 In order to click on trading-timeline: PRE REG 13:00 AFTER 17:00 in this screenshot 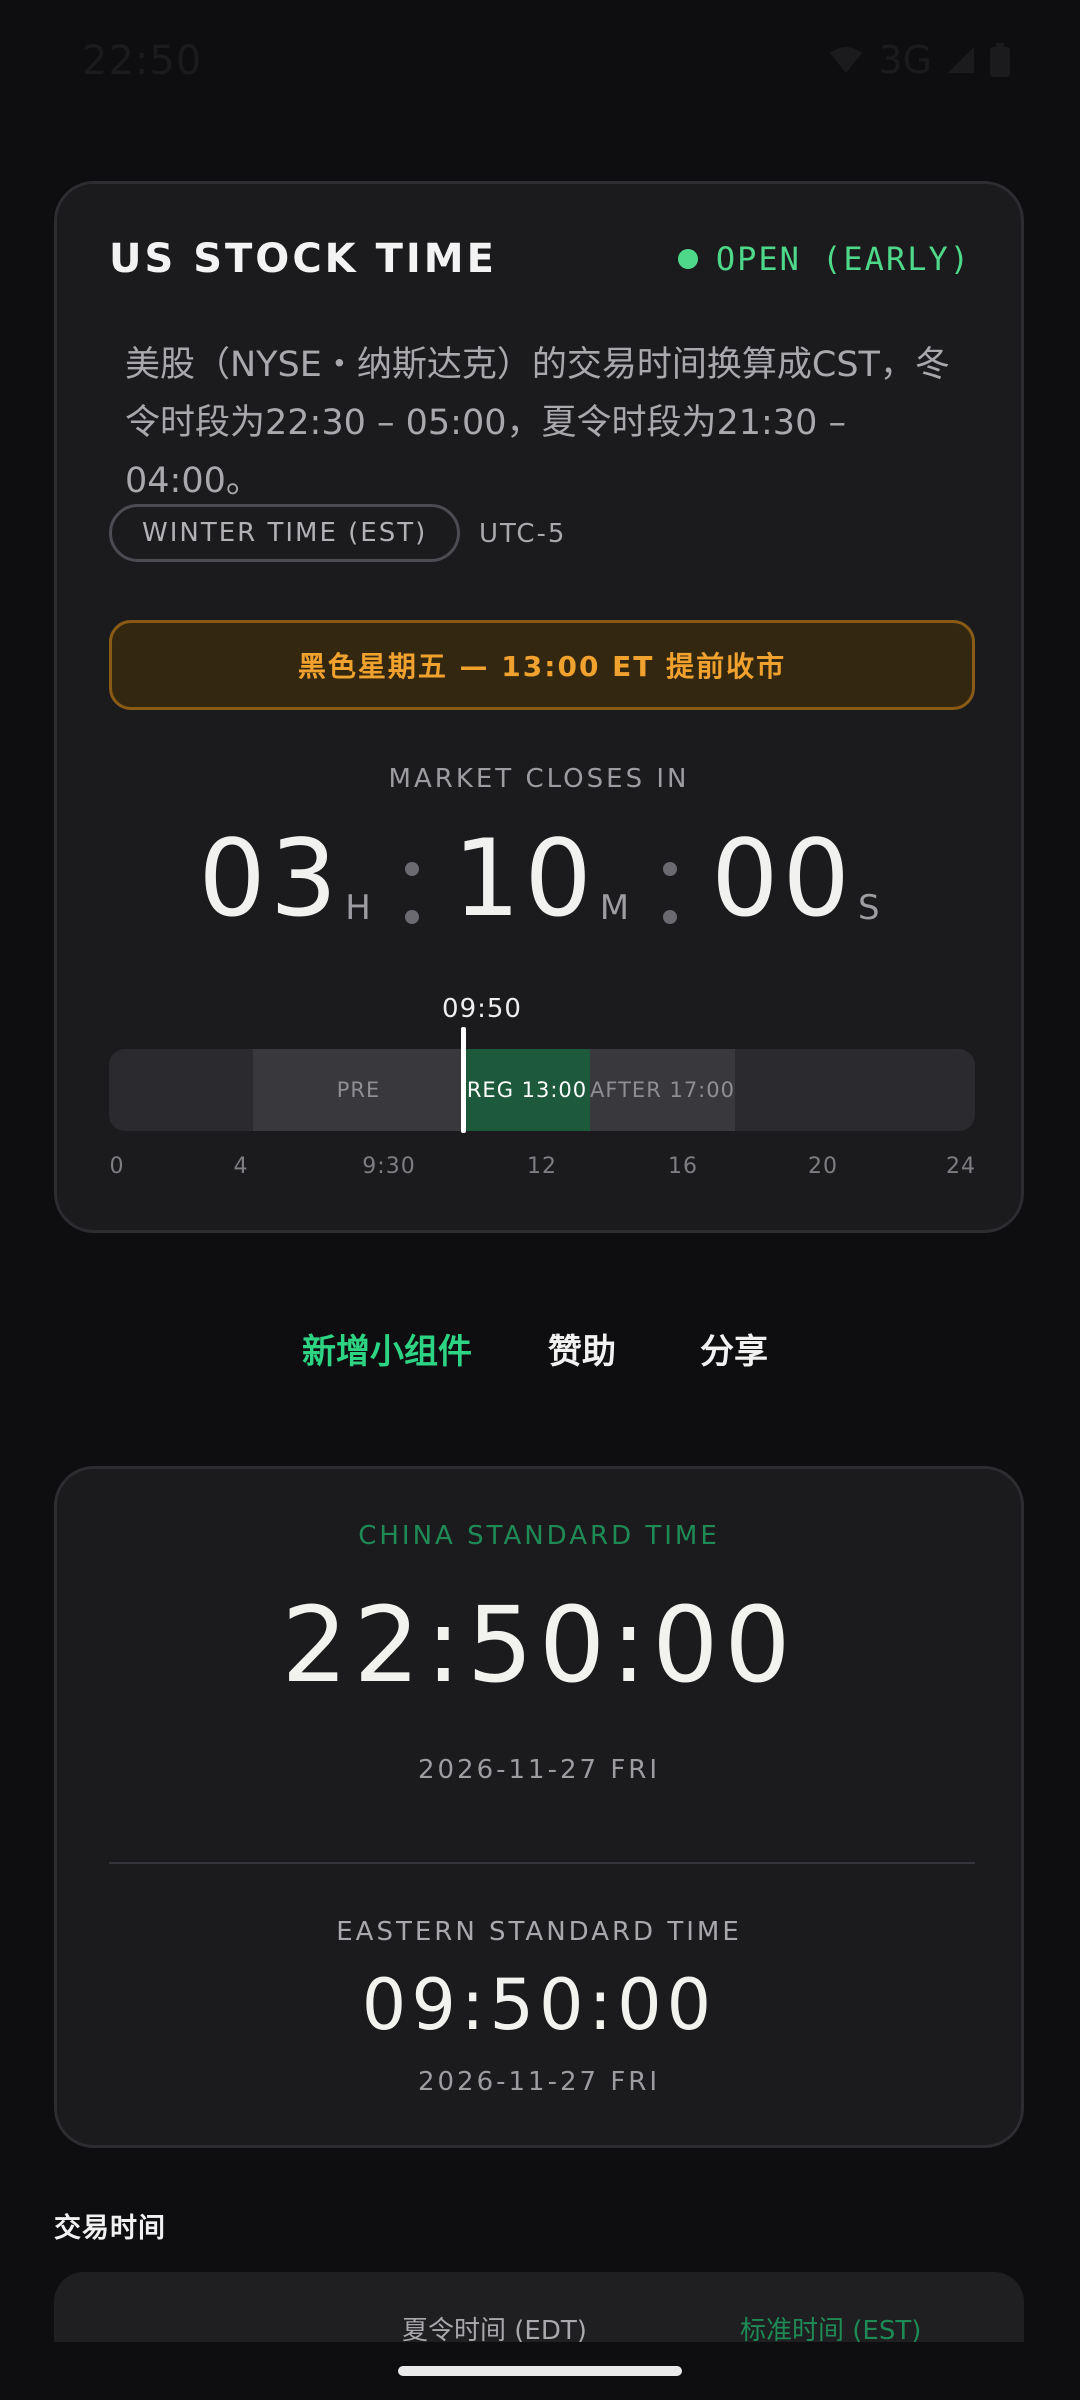, I will do `click(542, 1090)`.